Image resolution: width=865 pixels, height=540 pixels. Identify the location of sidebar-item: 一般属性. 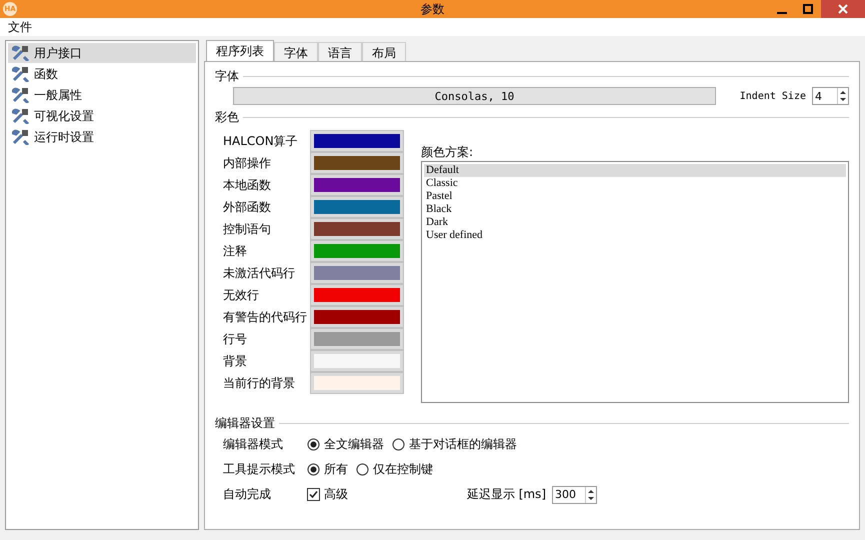
(102, 95).